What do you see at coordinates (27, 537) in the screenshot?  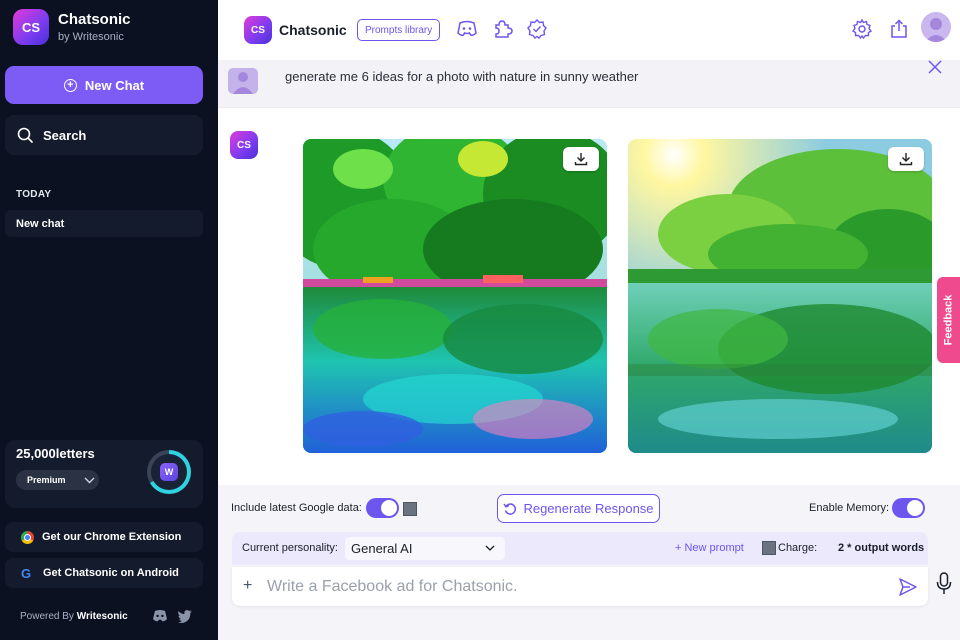 I see `chrome-icon` at bounding box center [27, 537].